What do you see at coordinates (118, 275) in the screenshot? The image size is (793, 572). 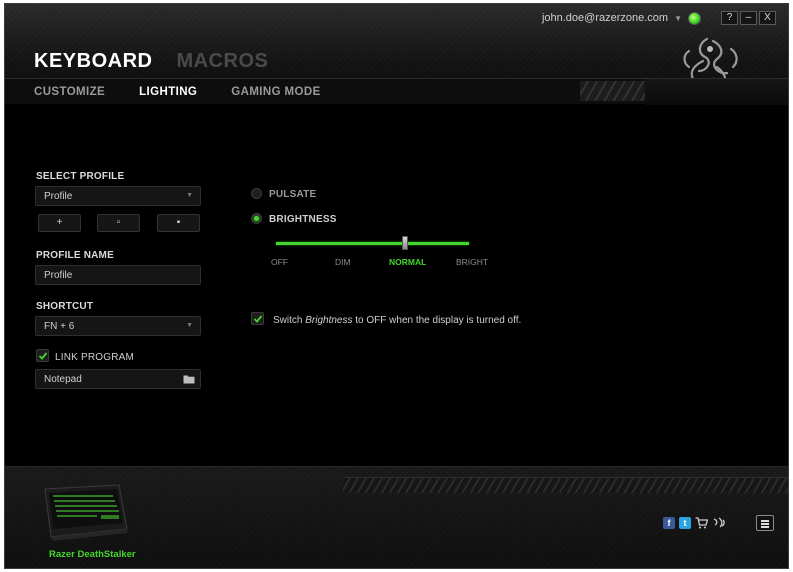 I see `profile-name-input: Profile` at bounding box center [118, 275].